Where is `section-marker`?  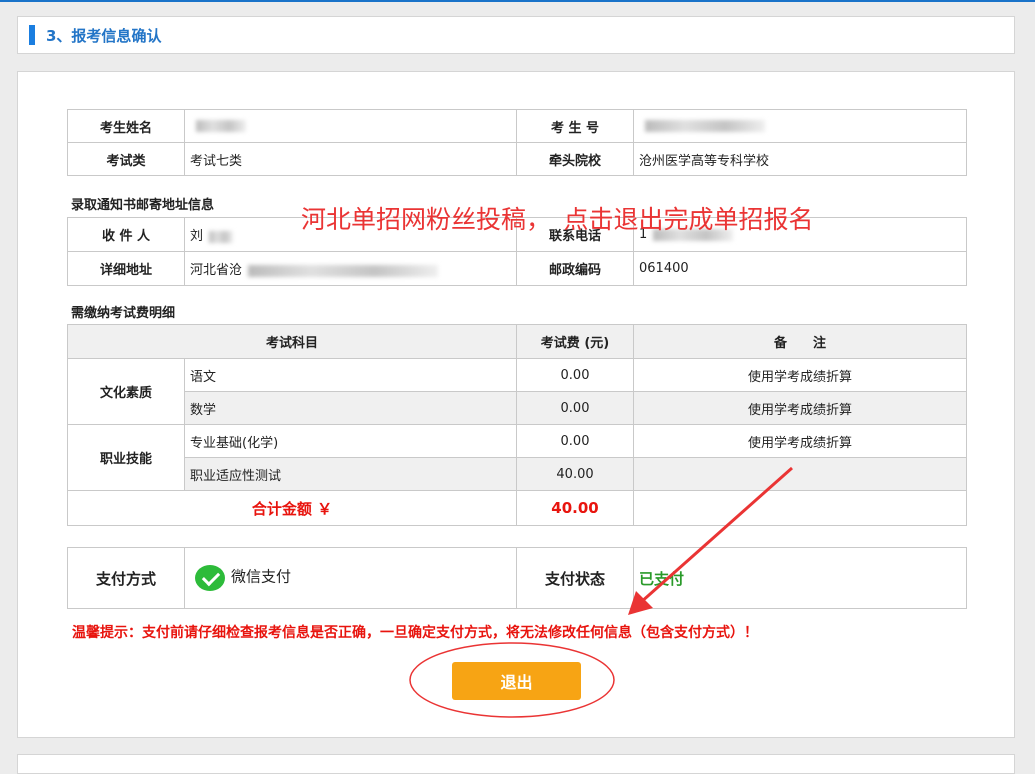 section-marker is located at coordinates (32, 35).